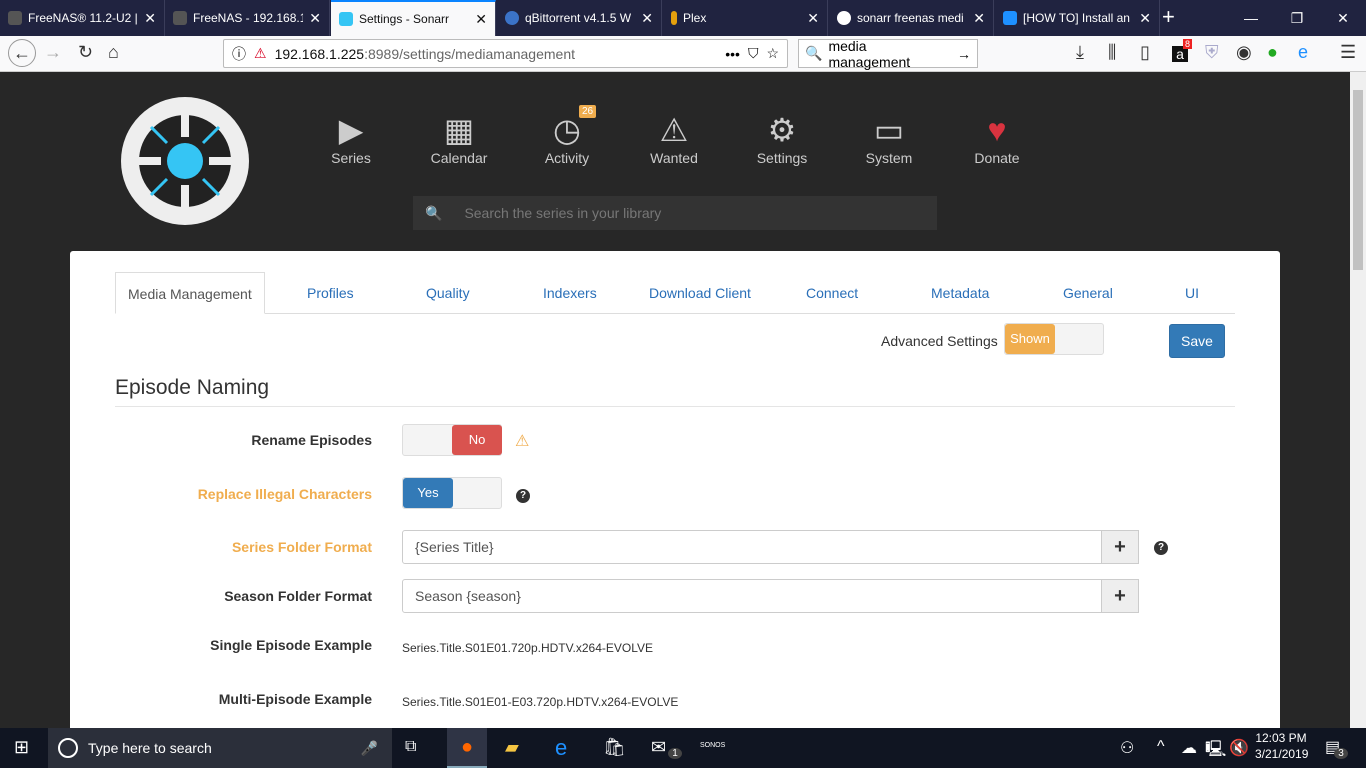  Describe the element at coordinates (1189, 748) in the screenshot. I see `onedrive-icon: ☁` at that location.